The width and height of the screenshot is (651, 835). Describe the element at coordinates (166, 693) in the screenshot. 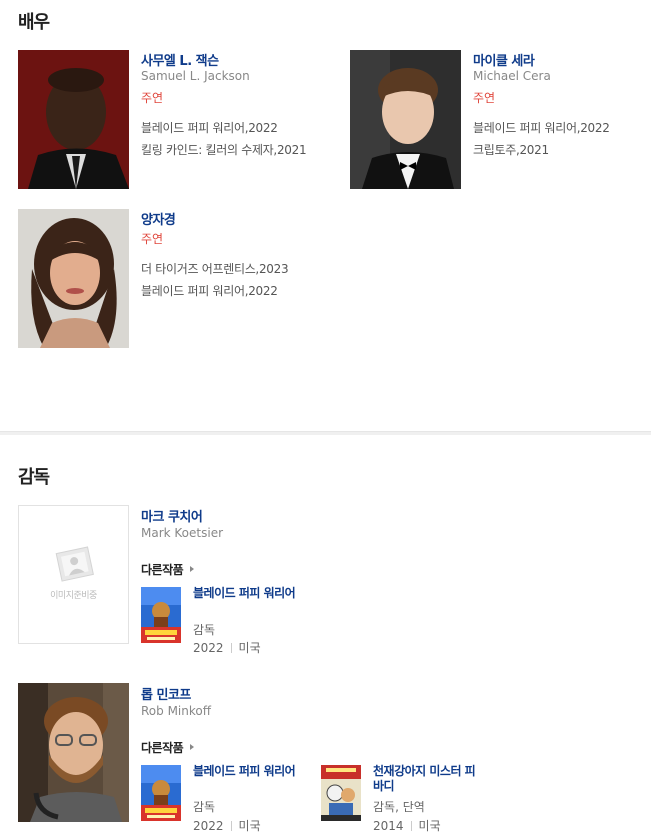

I see `director-name: 롭 민코프` at that location.